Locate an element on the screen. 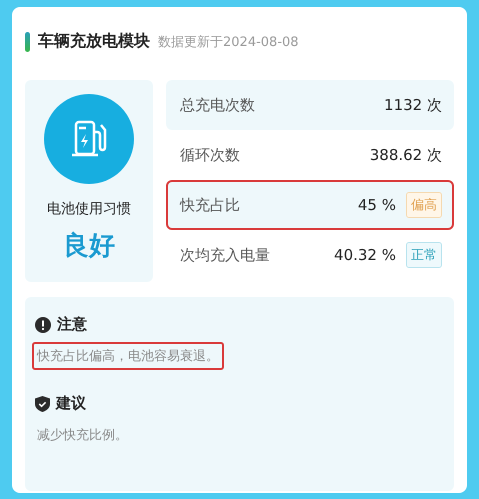 Image resolution: width=479 pixels, height=499 pixels. exclamation-icon is located at coordinates (43, 324).